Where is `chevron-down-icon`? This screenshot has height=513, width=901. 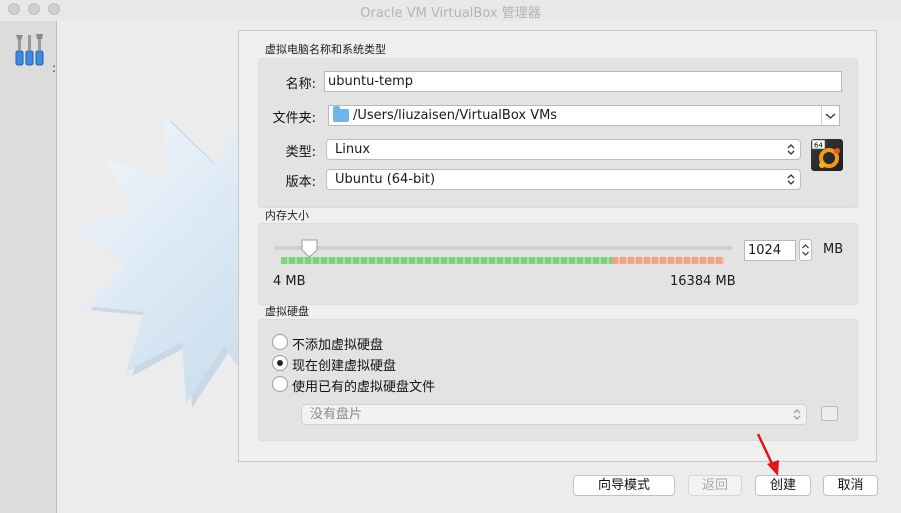
chevron-down-icon is located at coordinates (830, 116).